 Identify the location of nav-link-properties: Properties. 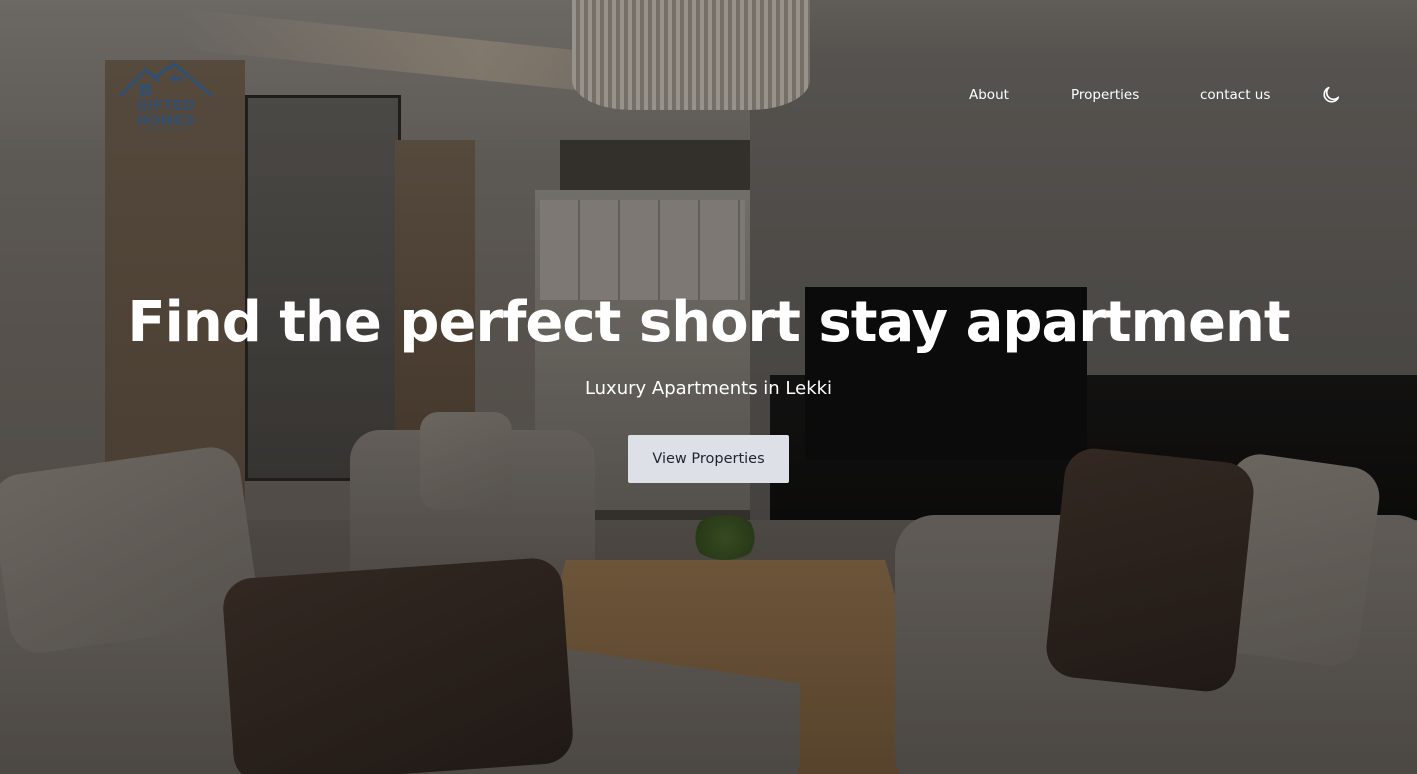
(1105, 95).